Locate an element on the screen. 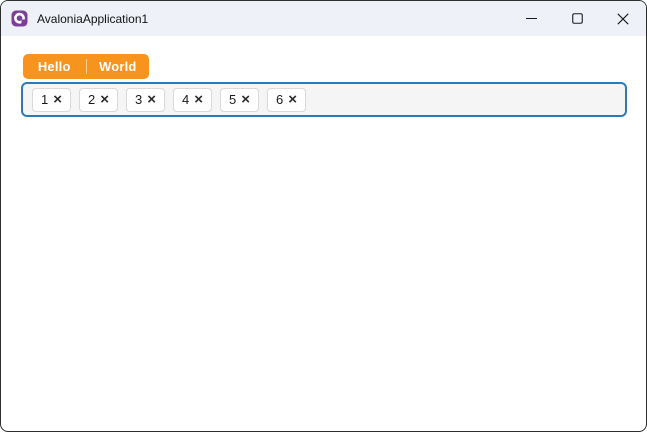 This screenshot has height=432, width=647. chip-item-6: 6 × is located at coordinates (286, 99).